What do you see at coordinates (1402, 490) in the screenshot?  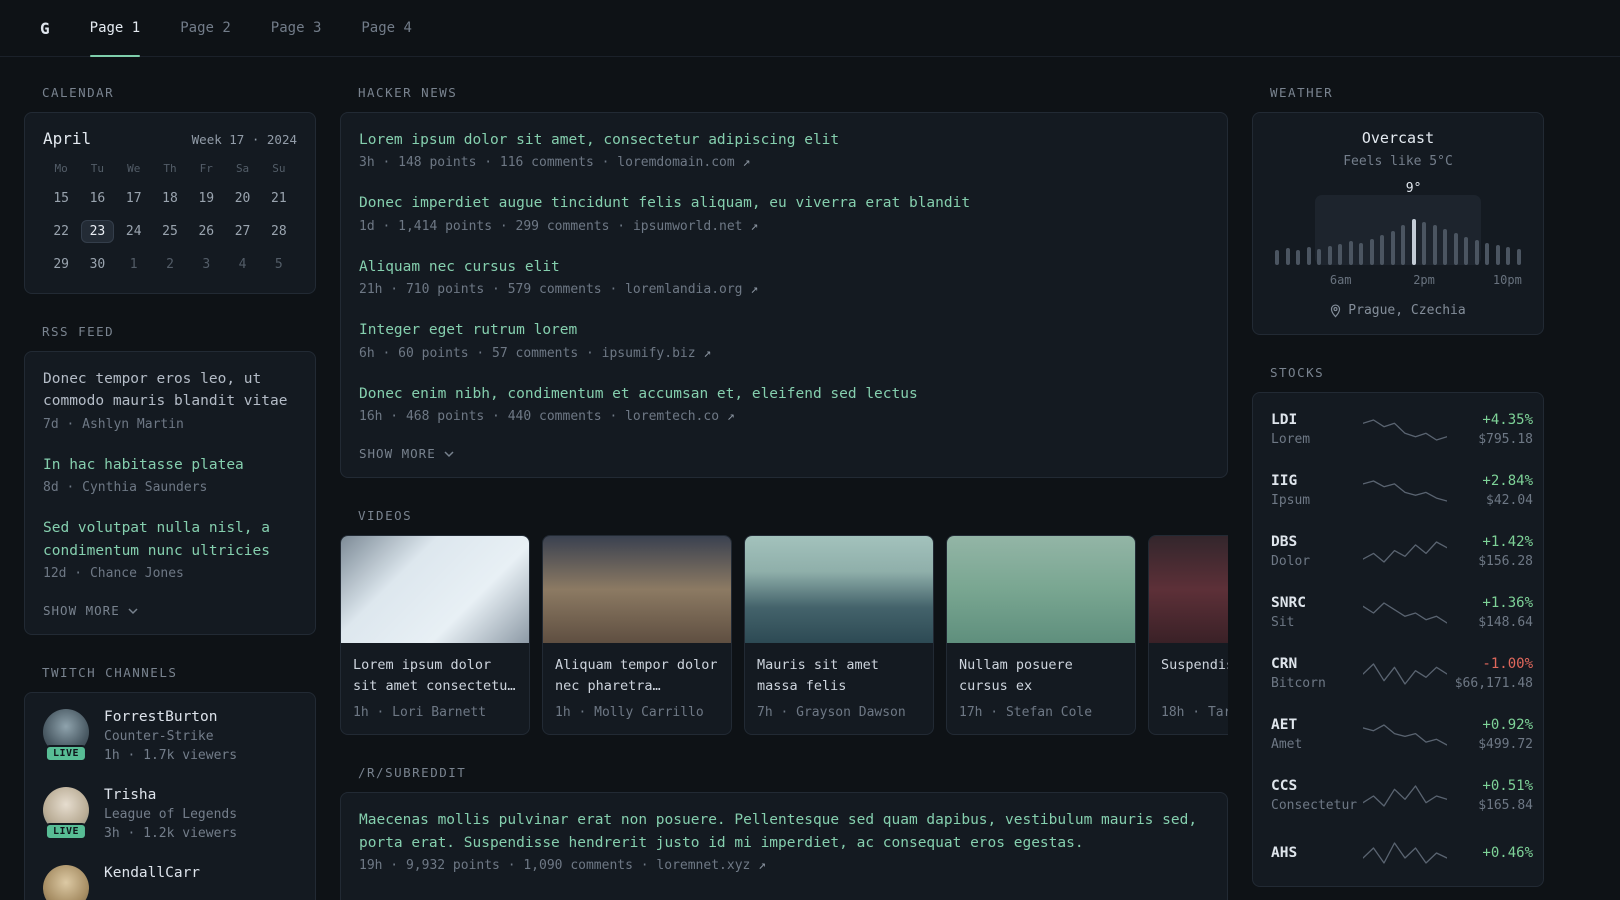 I see `stock-row: IIG Ipsum +2.84% $42.04` at bounding box center [1402, 490].